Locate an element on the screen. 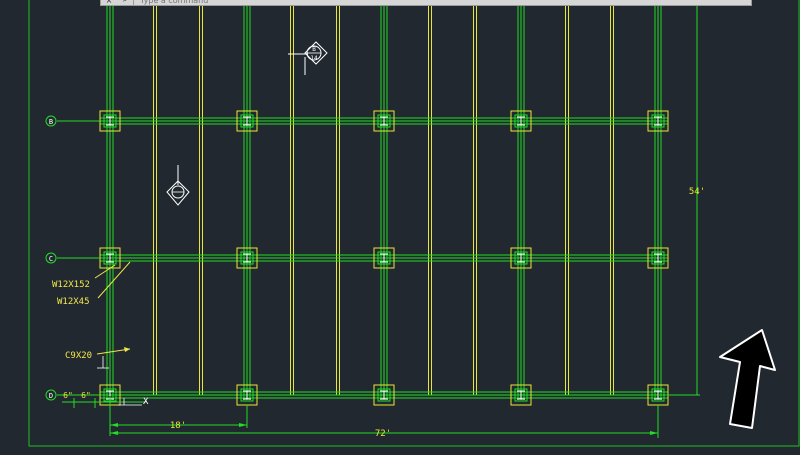 This screenshot has width=800, height=455. section-marker-top-label: B is located at coordinates (314, 49).